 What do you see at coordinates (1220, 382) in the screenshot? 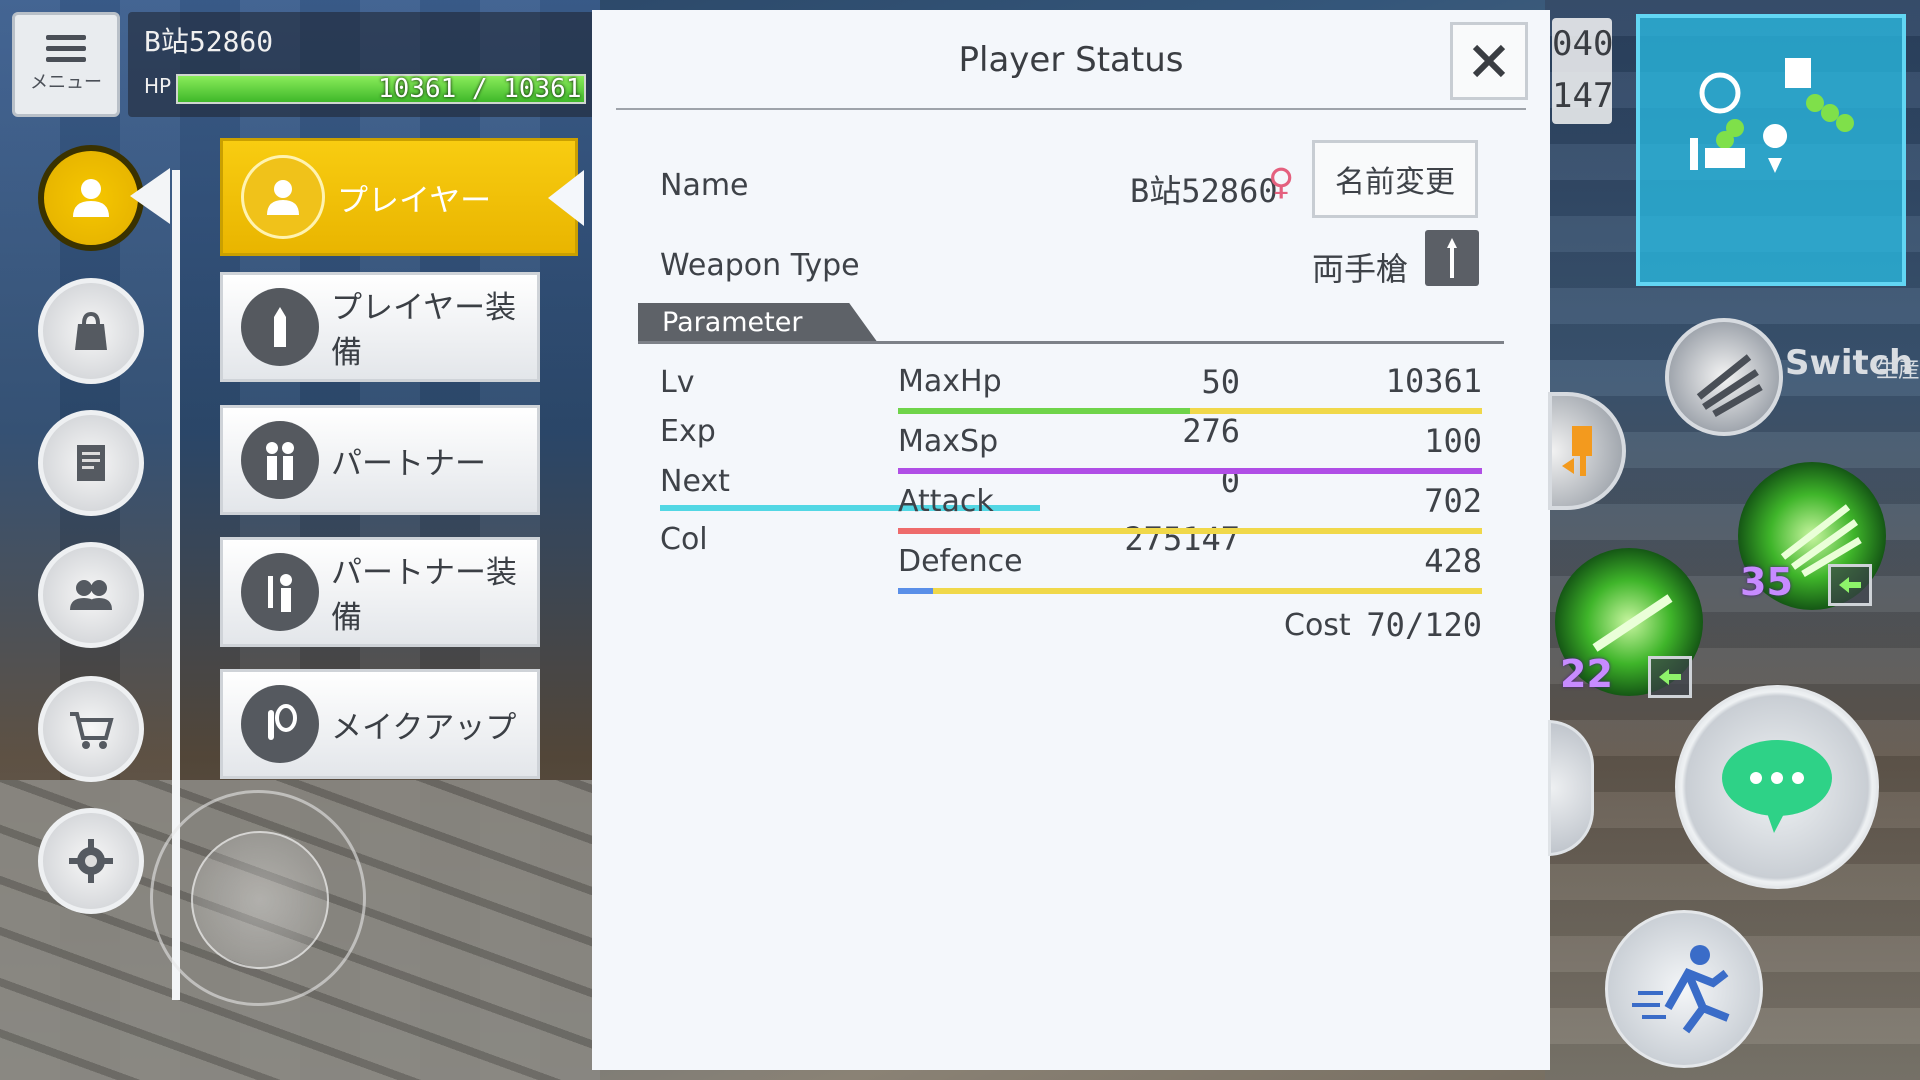
I see `lv-value: 50` at bounding box center [1220, 382].